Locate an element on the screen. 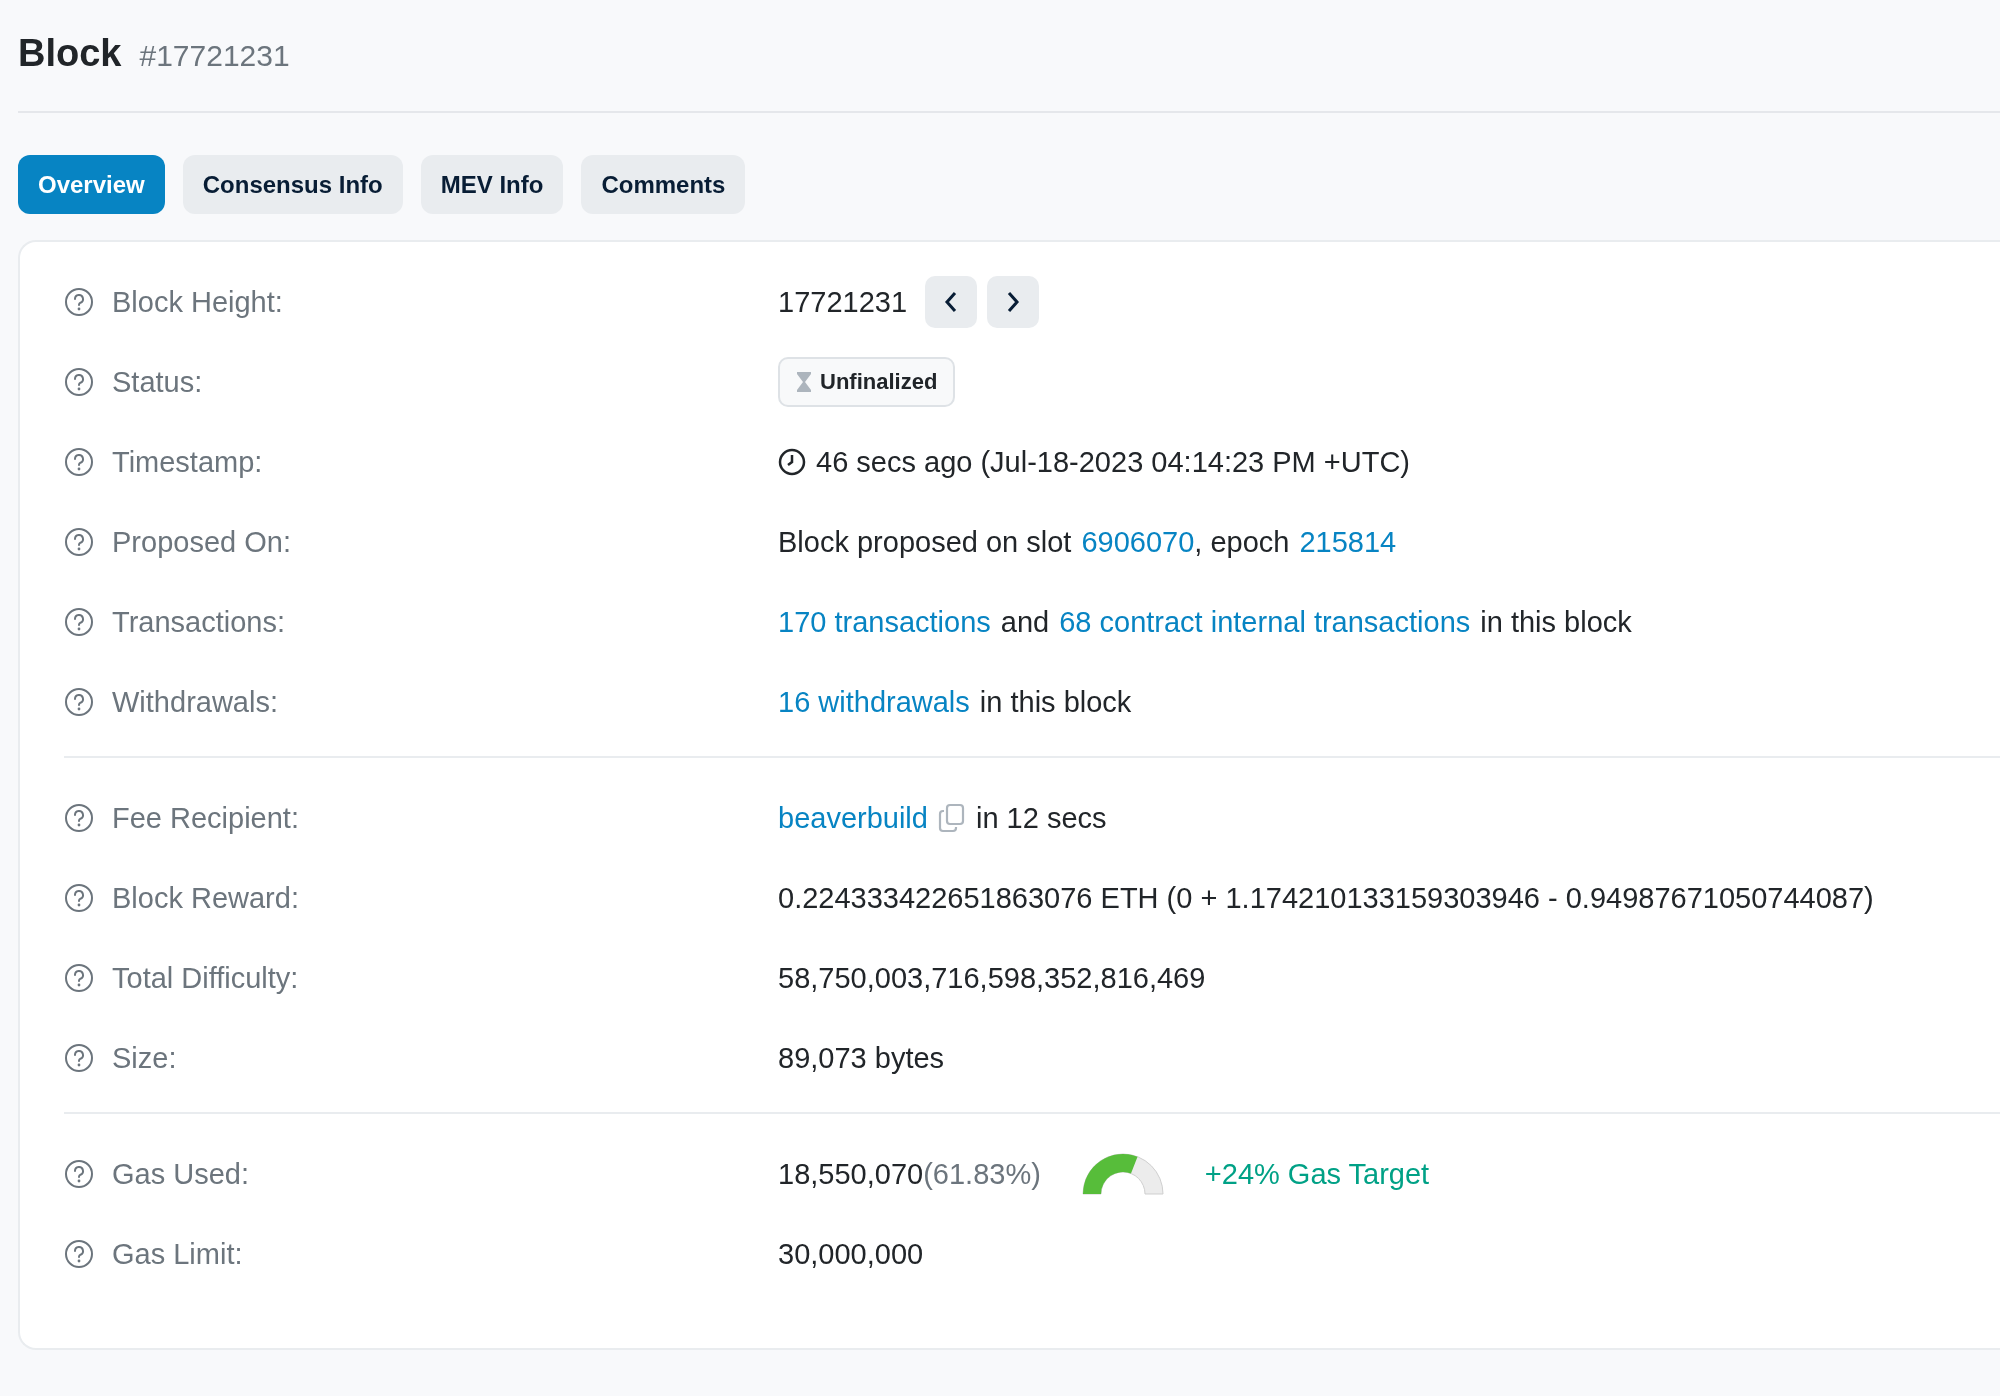 The image size is (2000, 1396). field-label: Block Reward: is located at coordinates (205, 898).